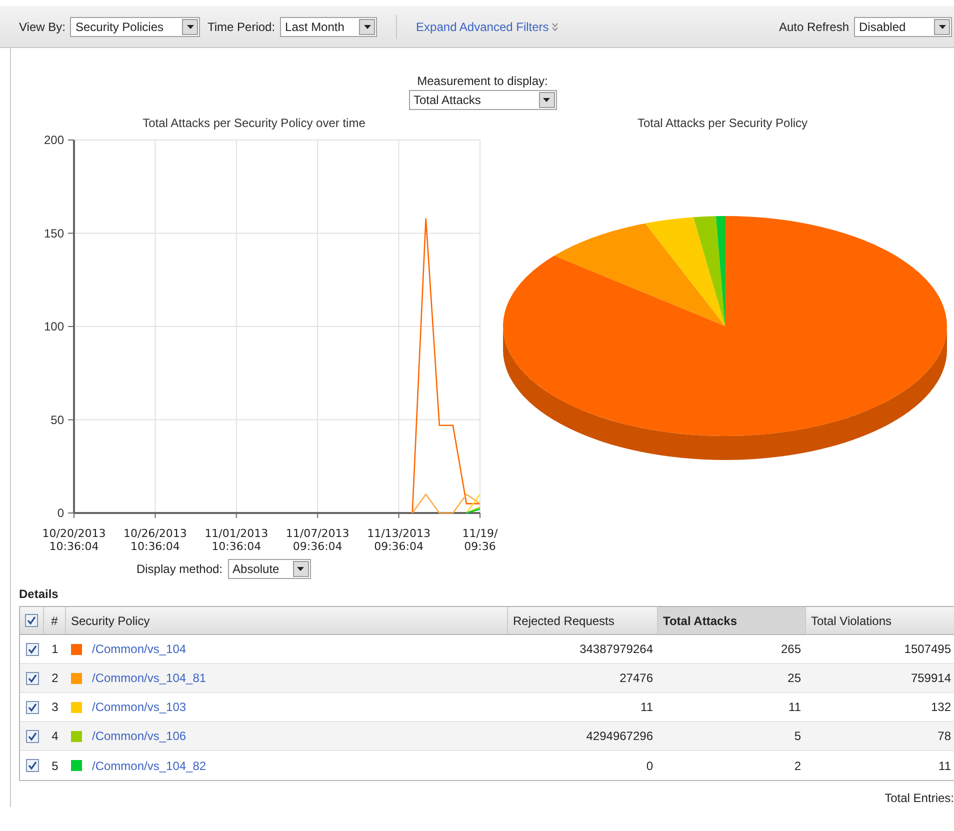 The height and width of the screenshot is (831, 954). What do you see at coordinates (54, 327) in the screenshot?
I see `axis-tick-label: 100` at bounding box center [54, 327].